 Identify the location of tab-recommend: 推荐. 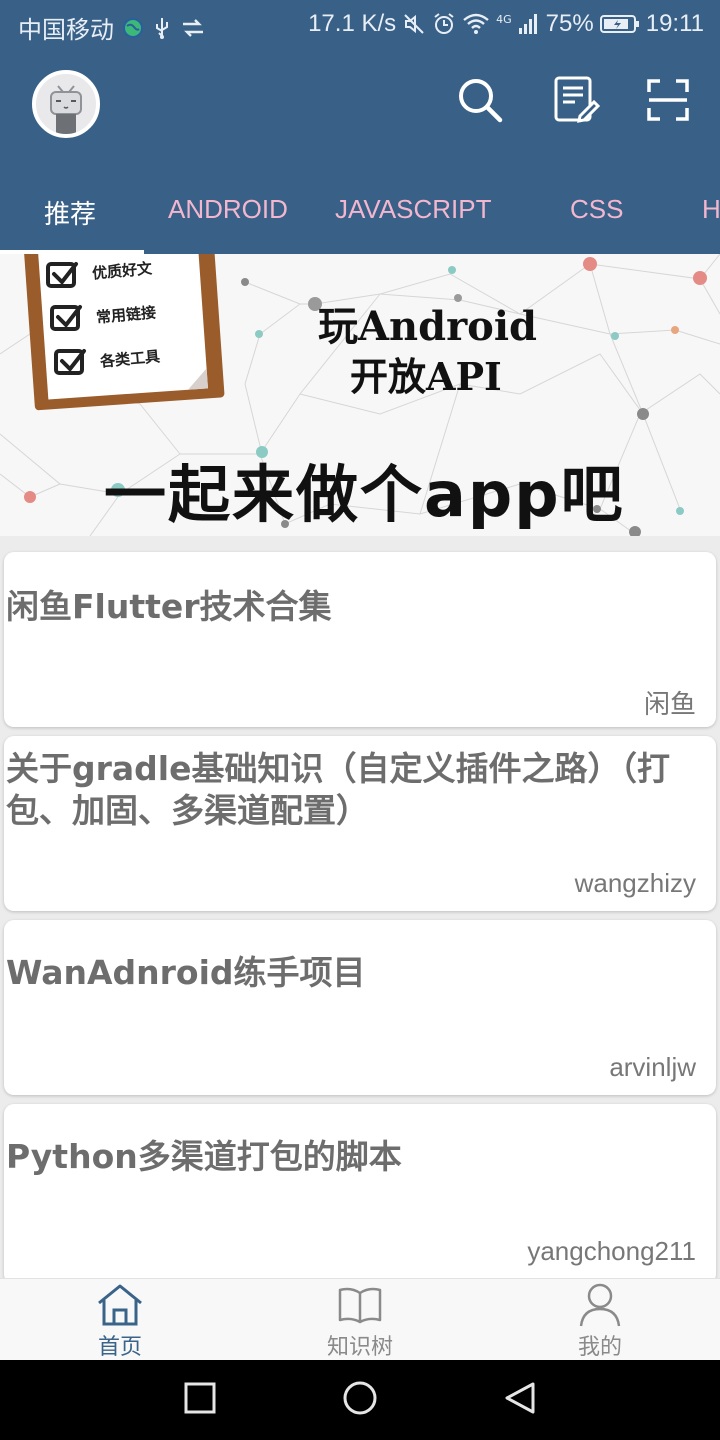
(70, 212).